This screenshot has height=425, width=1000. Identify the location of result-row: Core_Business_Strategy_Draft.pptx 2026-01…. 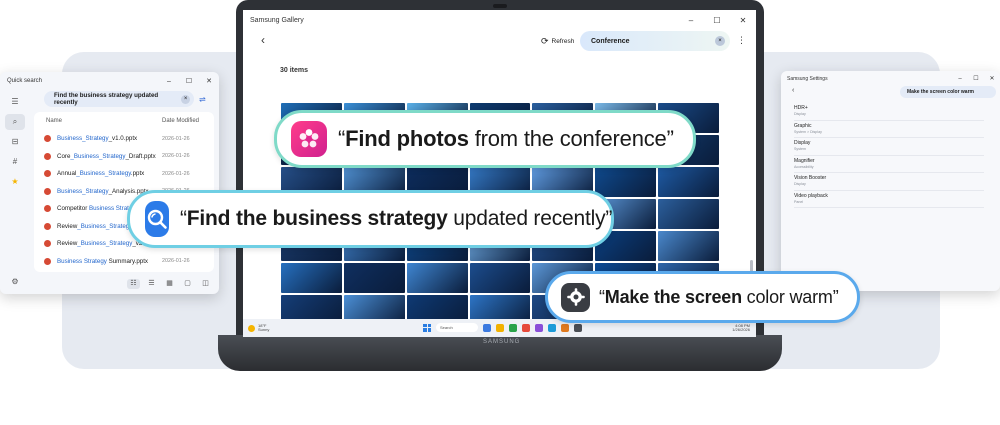
(124, 157).